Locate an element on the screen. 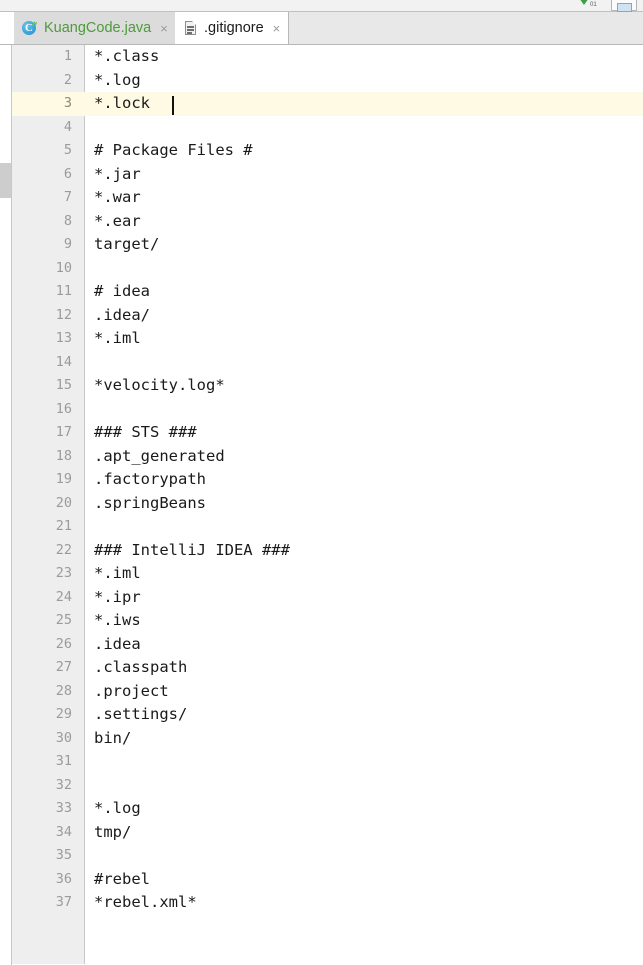 This screenshot has width=643, height=965. line-text: *.log is located at coordinates (117, 808).